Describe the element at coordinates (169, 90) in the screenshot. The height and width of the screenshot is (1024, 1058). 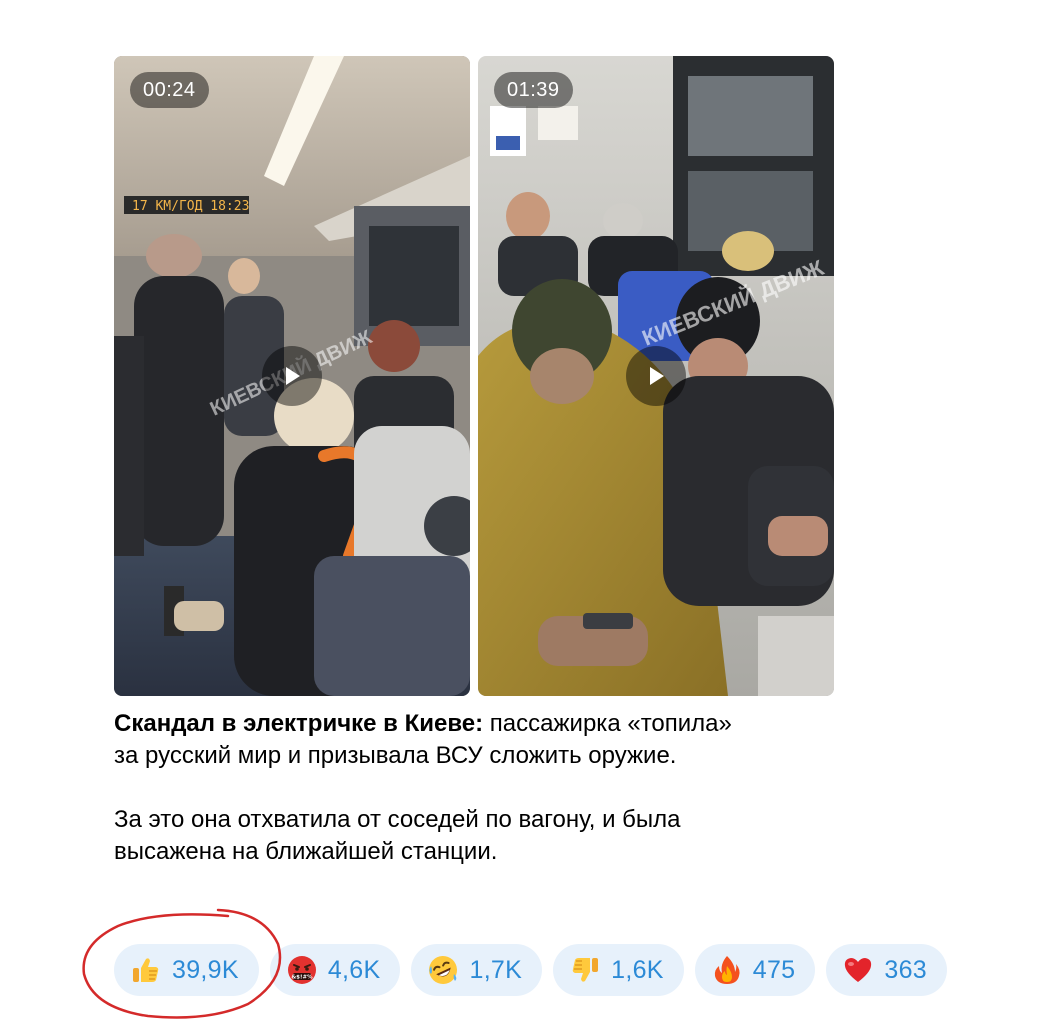
I see `video-duration-badge: 00:24` at that location.